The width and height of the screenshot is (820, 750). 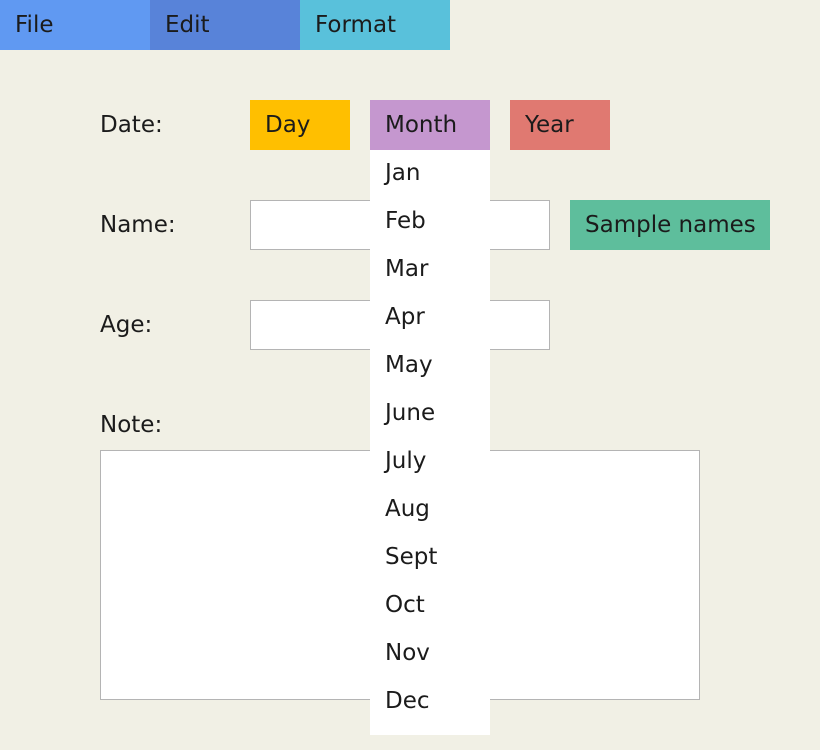 What do you see at coordinates (430, 175) in the screenshot?
I see `month-option-jan: Jan` at bounding box center [430, 175].